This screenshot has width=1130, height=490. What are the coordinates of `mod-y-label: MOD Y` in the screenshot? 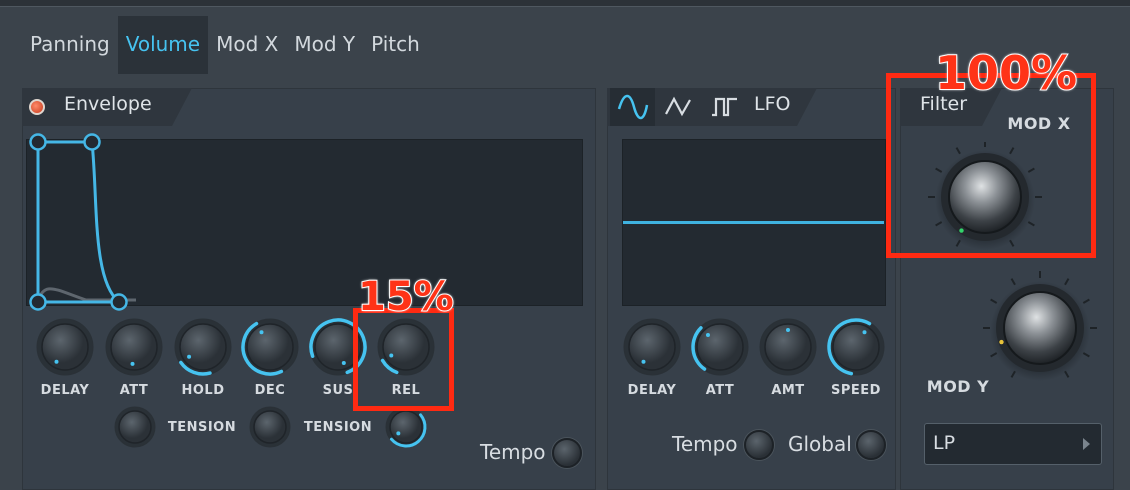 It's located at (958, 386).